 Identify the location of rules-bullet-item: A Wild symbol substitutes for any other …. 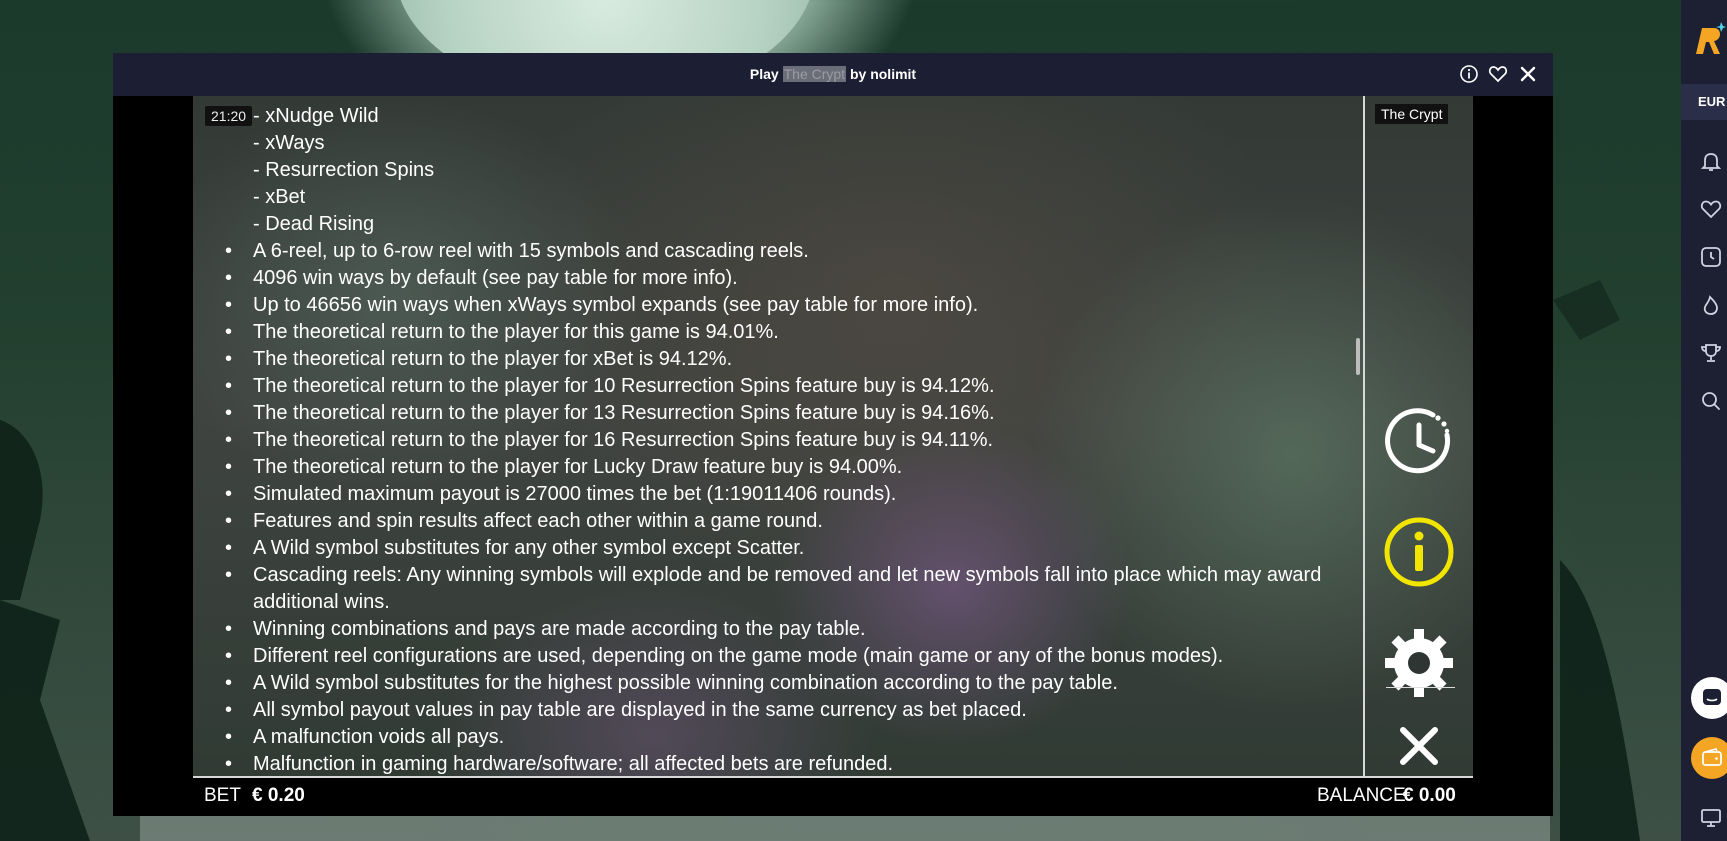
(773, 548).